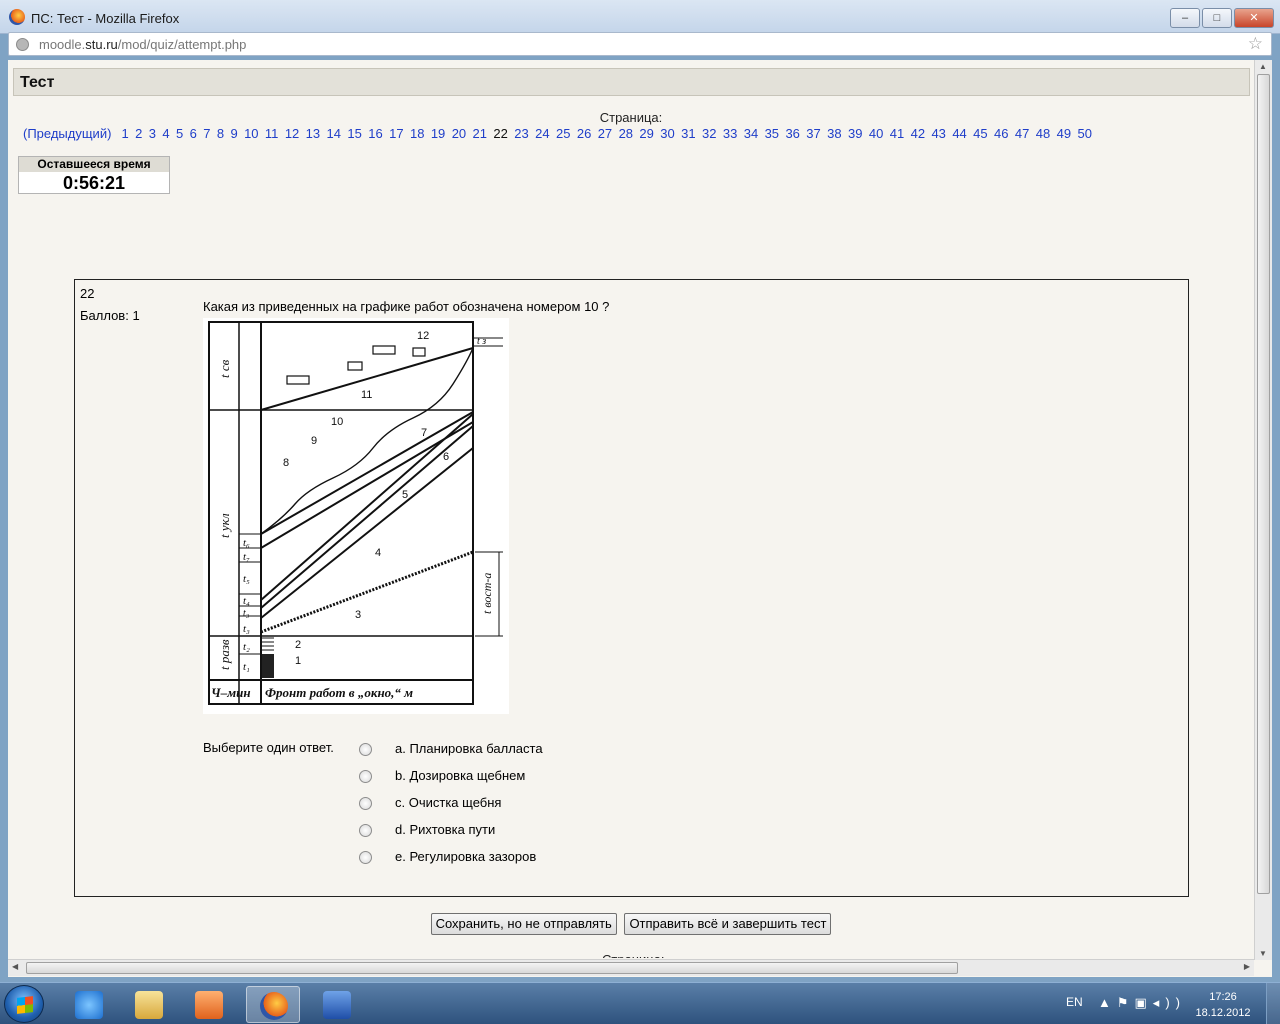  Describe the element at coordinates (179, 133) in the screenshot. I see `page-link: 5` at that location.